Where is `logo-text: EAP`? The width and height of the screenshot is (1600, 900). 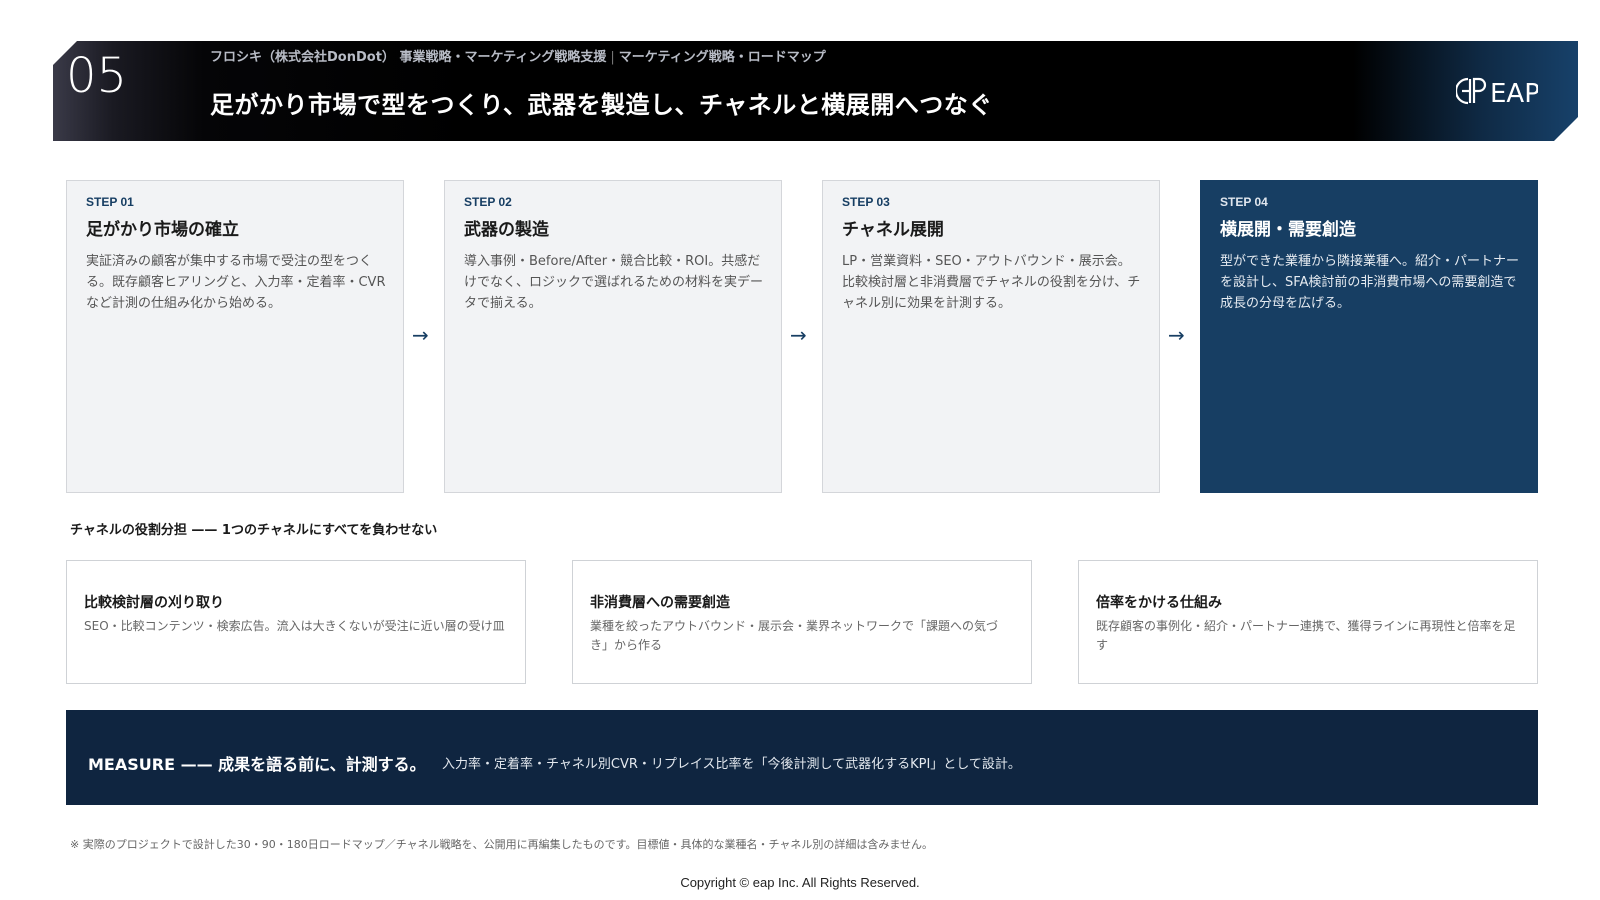
logo-text: EAP is located at coordinates (1514, 93).